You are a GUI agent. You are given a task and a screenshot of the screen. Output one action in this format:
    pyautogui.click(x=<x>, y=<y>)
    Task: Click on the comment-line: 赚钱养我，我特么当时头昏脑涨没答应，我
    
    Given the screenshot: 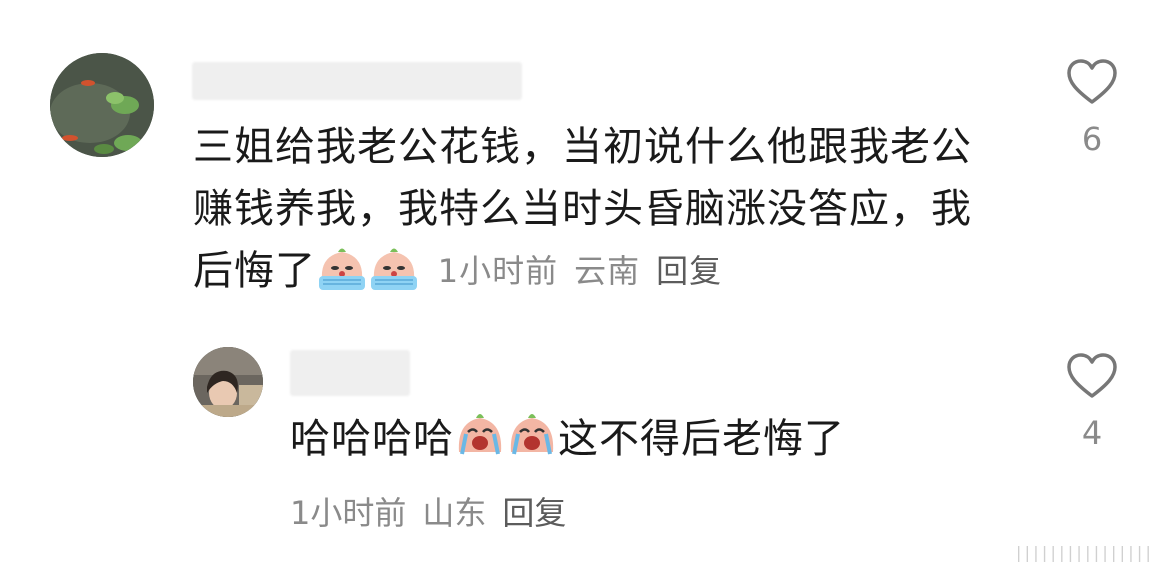 What is the action you would take?
    pyautogui.click(x=582, y=209)
    